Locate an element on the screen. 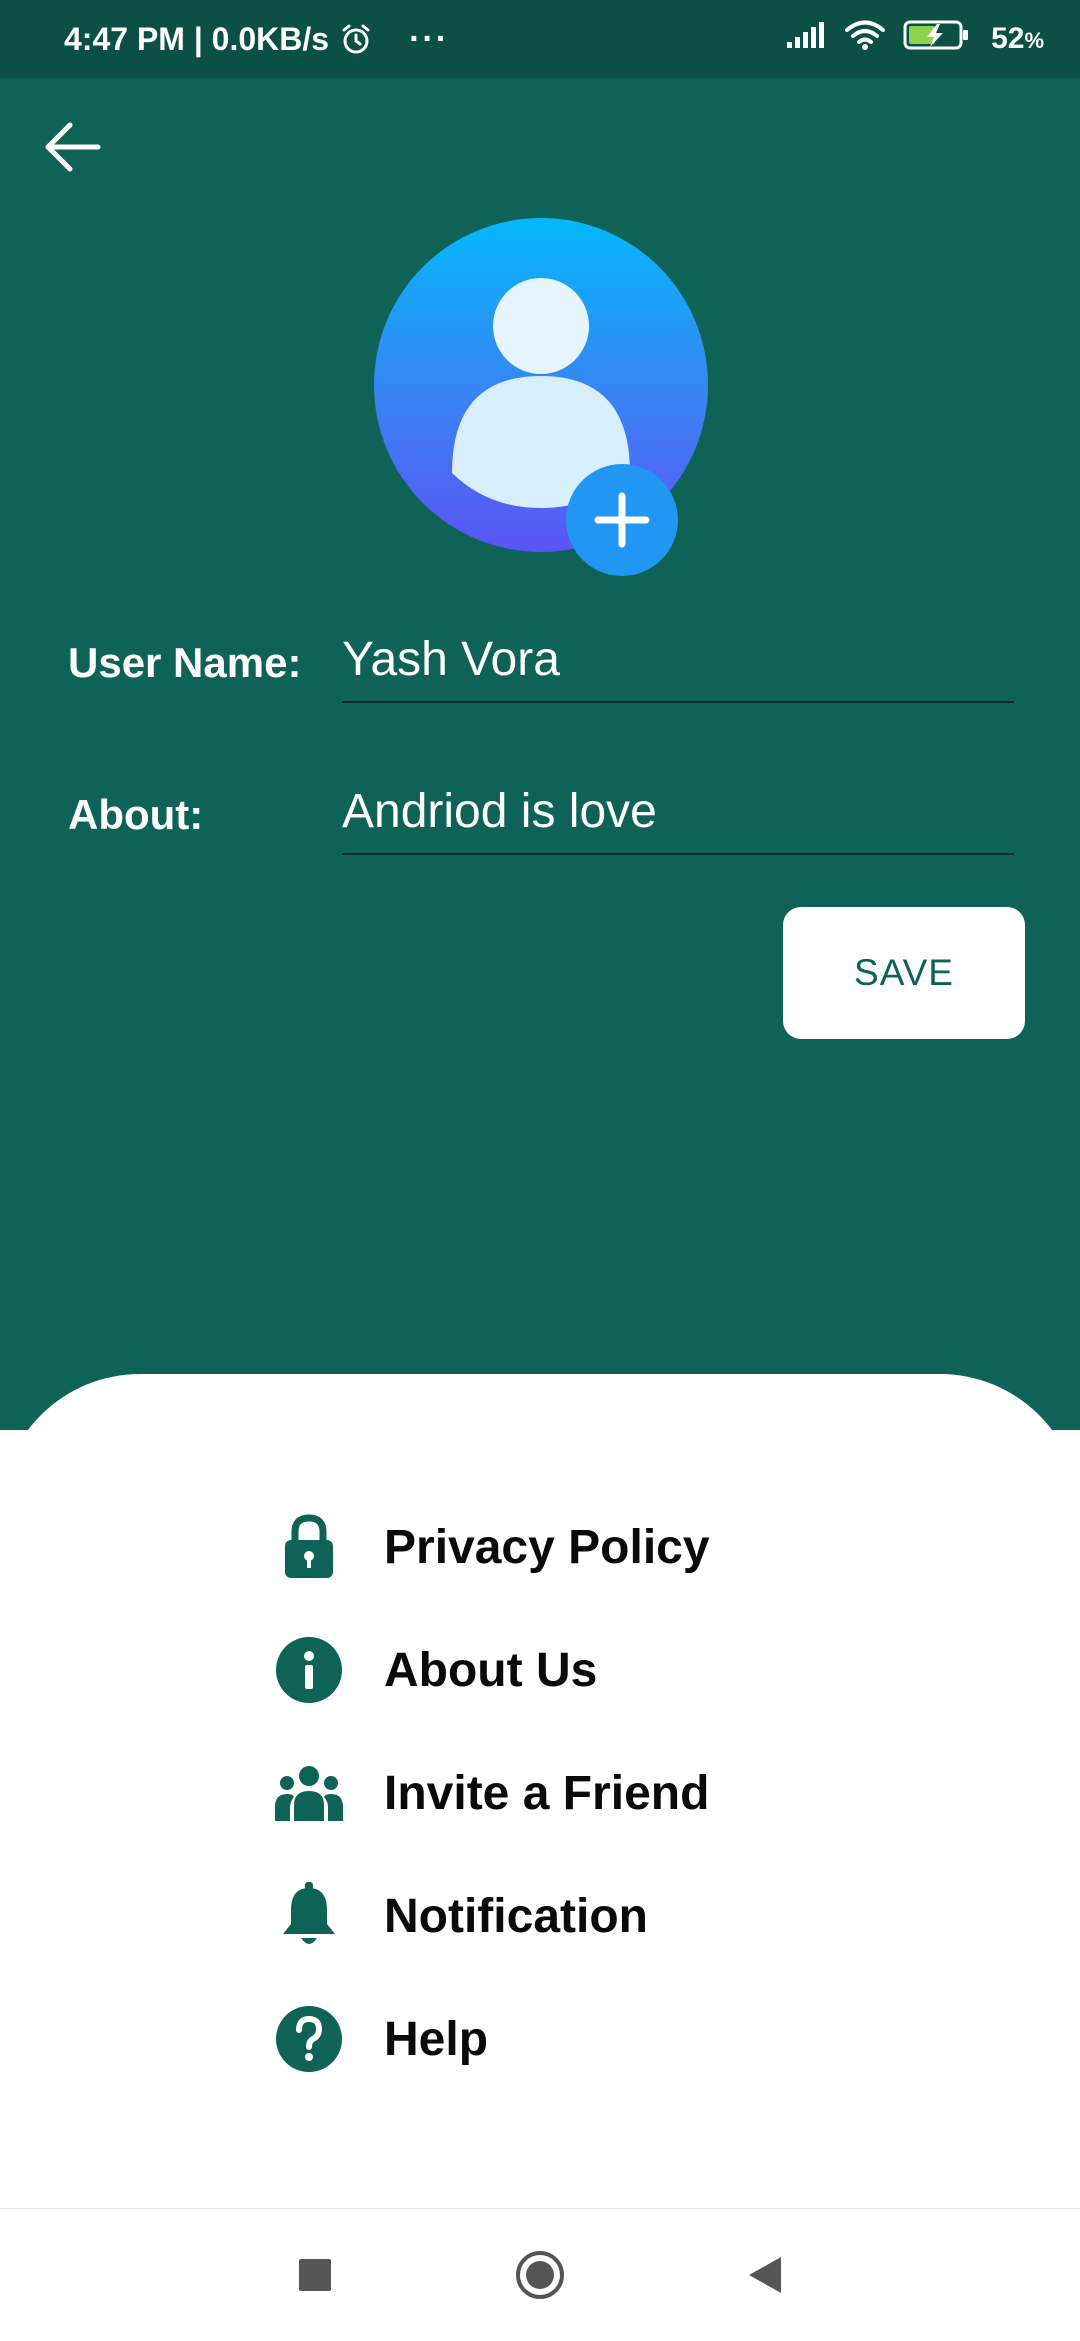 This screenshot has width=1080, height=2341. wifi-icon is located at coordinates (865, 39).